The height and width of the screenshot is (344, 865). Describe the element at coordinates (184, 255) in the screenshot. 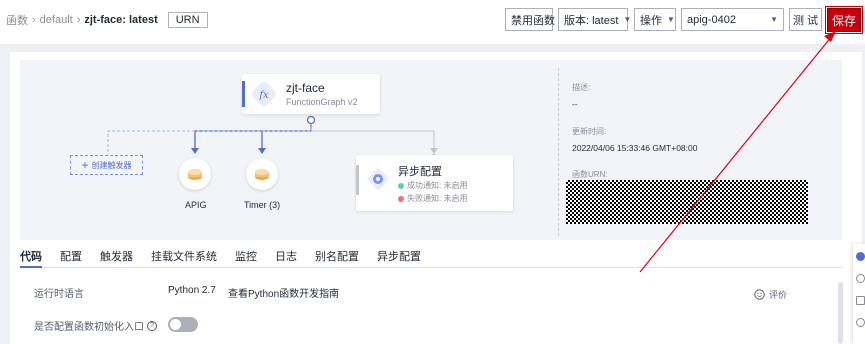

I see `tab-file-system: 挂载文件系统` at that location.